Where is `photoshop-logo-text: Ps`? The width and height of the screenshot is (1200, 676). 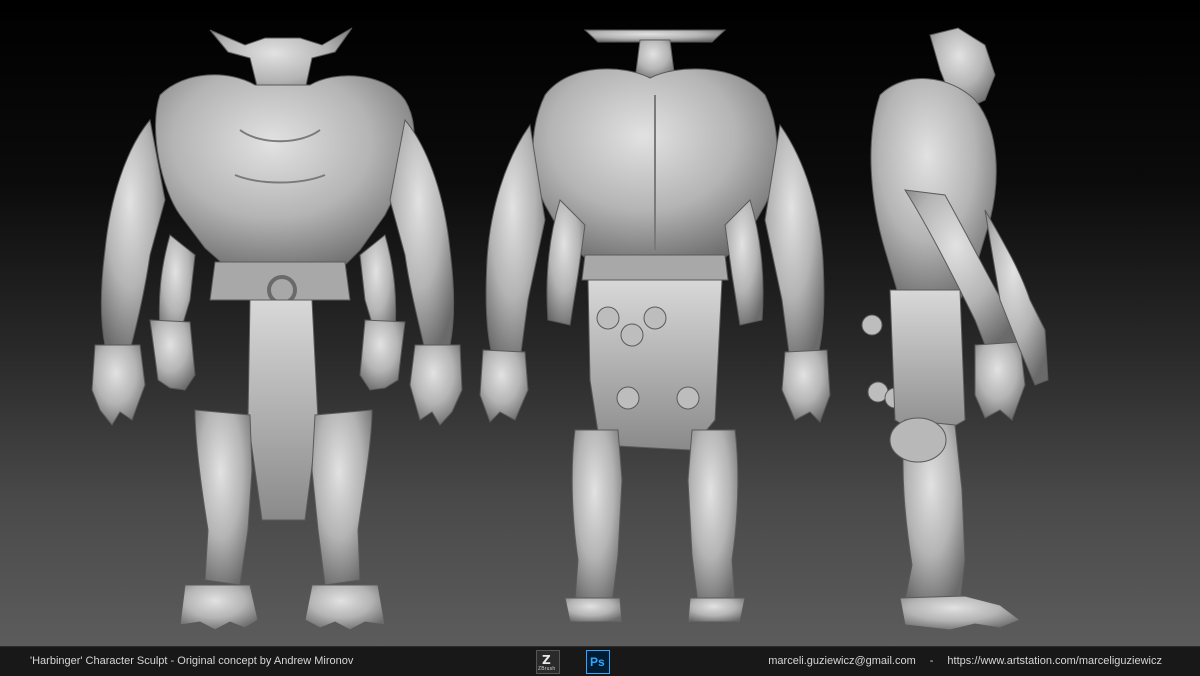
photoshop-logo-text: Ps is located at coordinates (597, 662).